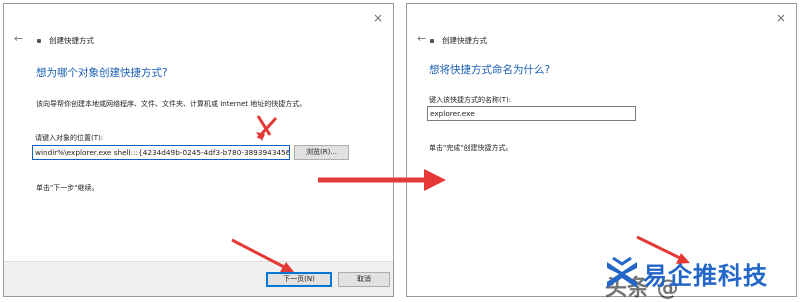 The height and width of the screenshot is (302, 800). I want to click on watermark-logo-icon, so click(622, 272).